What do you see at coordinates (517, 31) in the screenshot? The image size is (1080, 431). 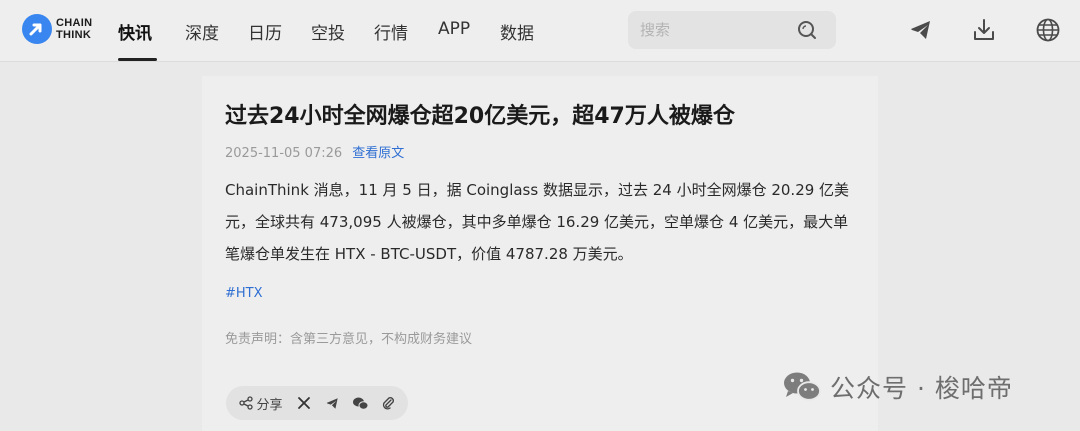 I see `nav-item-data: 数据` at bounding box center [517, 31].